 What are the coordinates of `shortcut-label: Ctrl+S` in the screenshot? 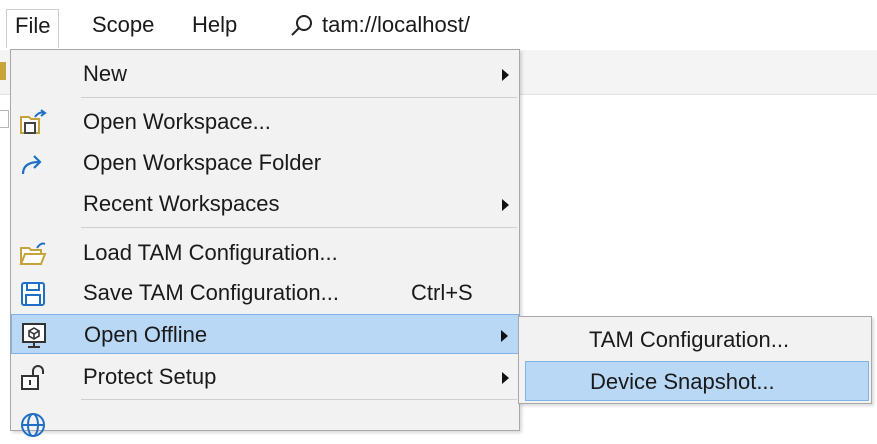 It's located at (442, 292).